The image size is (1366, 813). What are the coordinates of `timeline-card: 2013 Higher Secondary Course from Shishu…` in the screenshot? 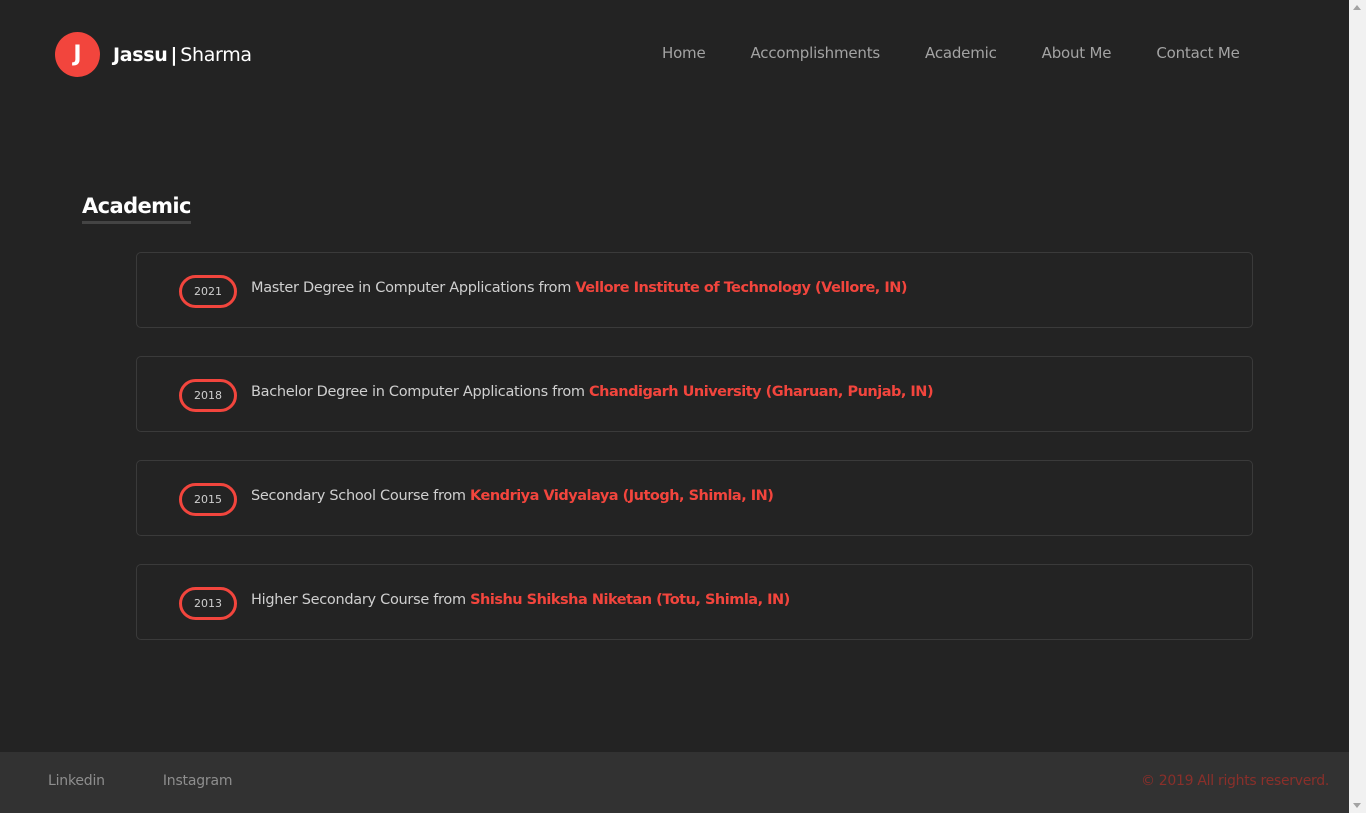 It's located at (694, 602).